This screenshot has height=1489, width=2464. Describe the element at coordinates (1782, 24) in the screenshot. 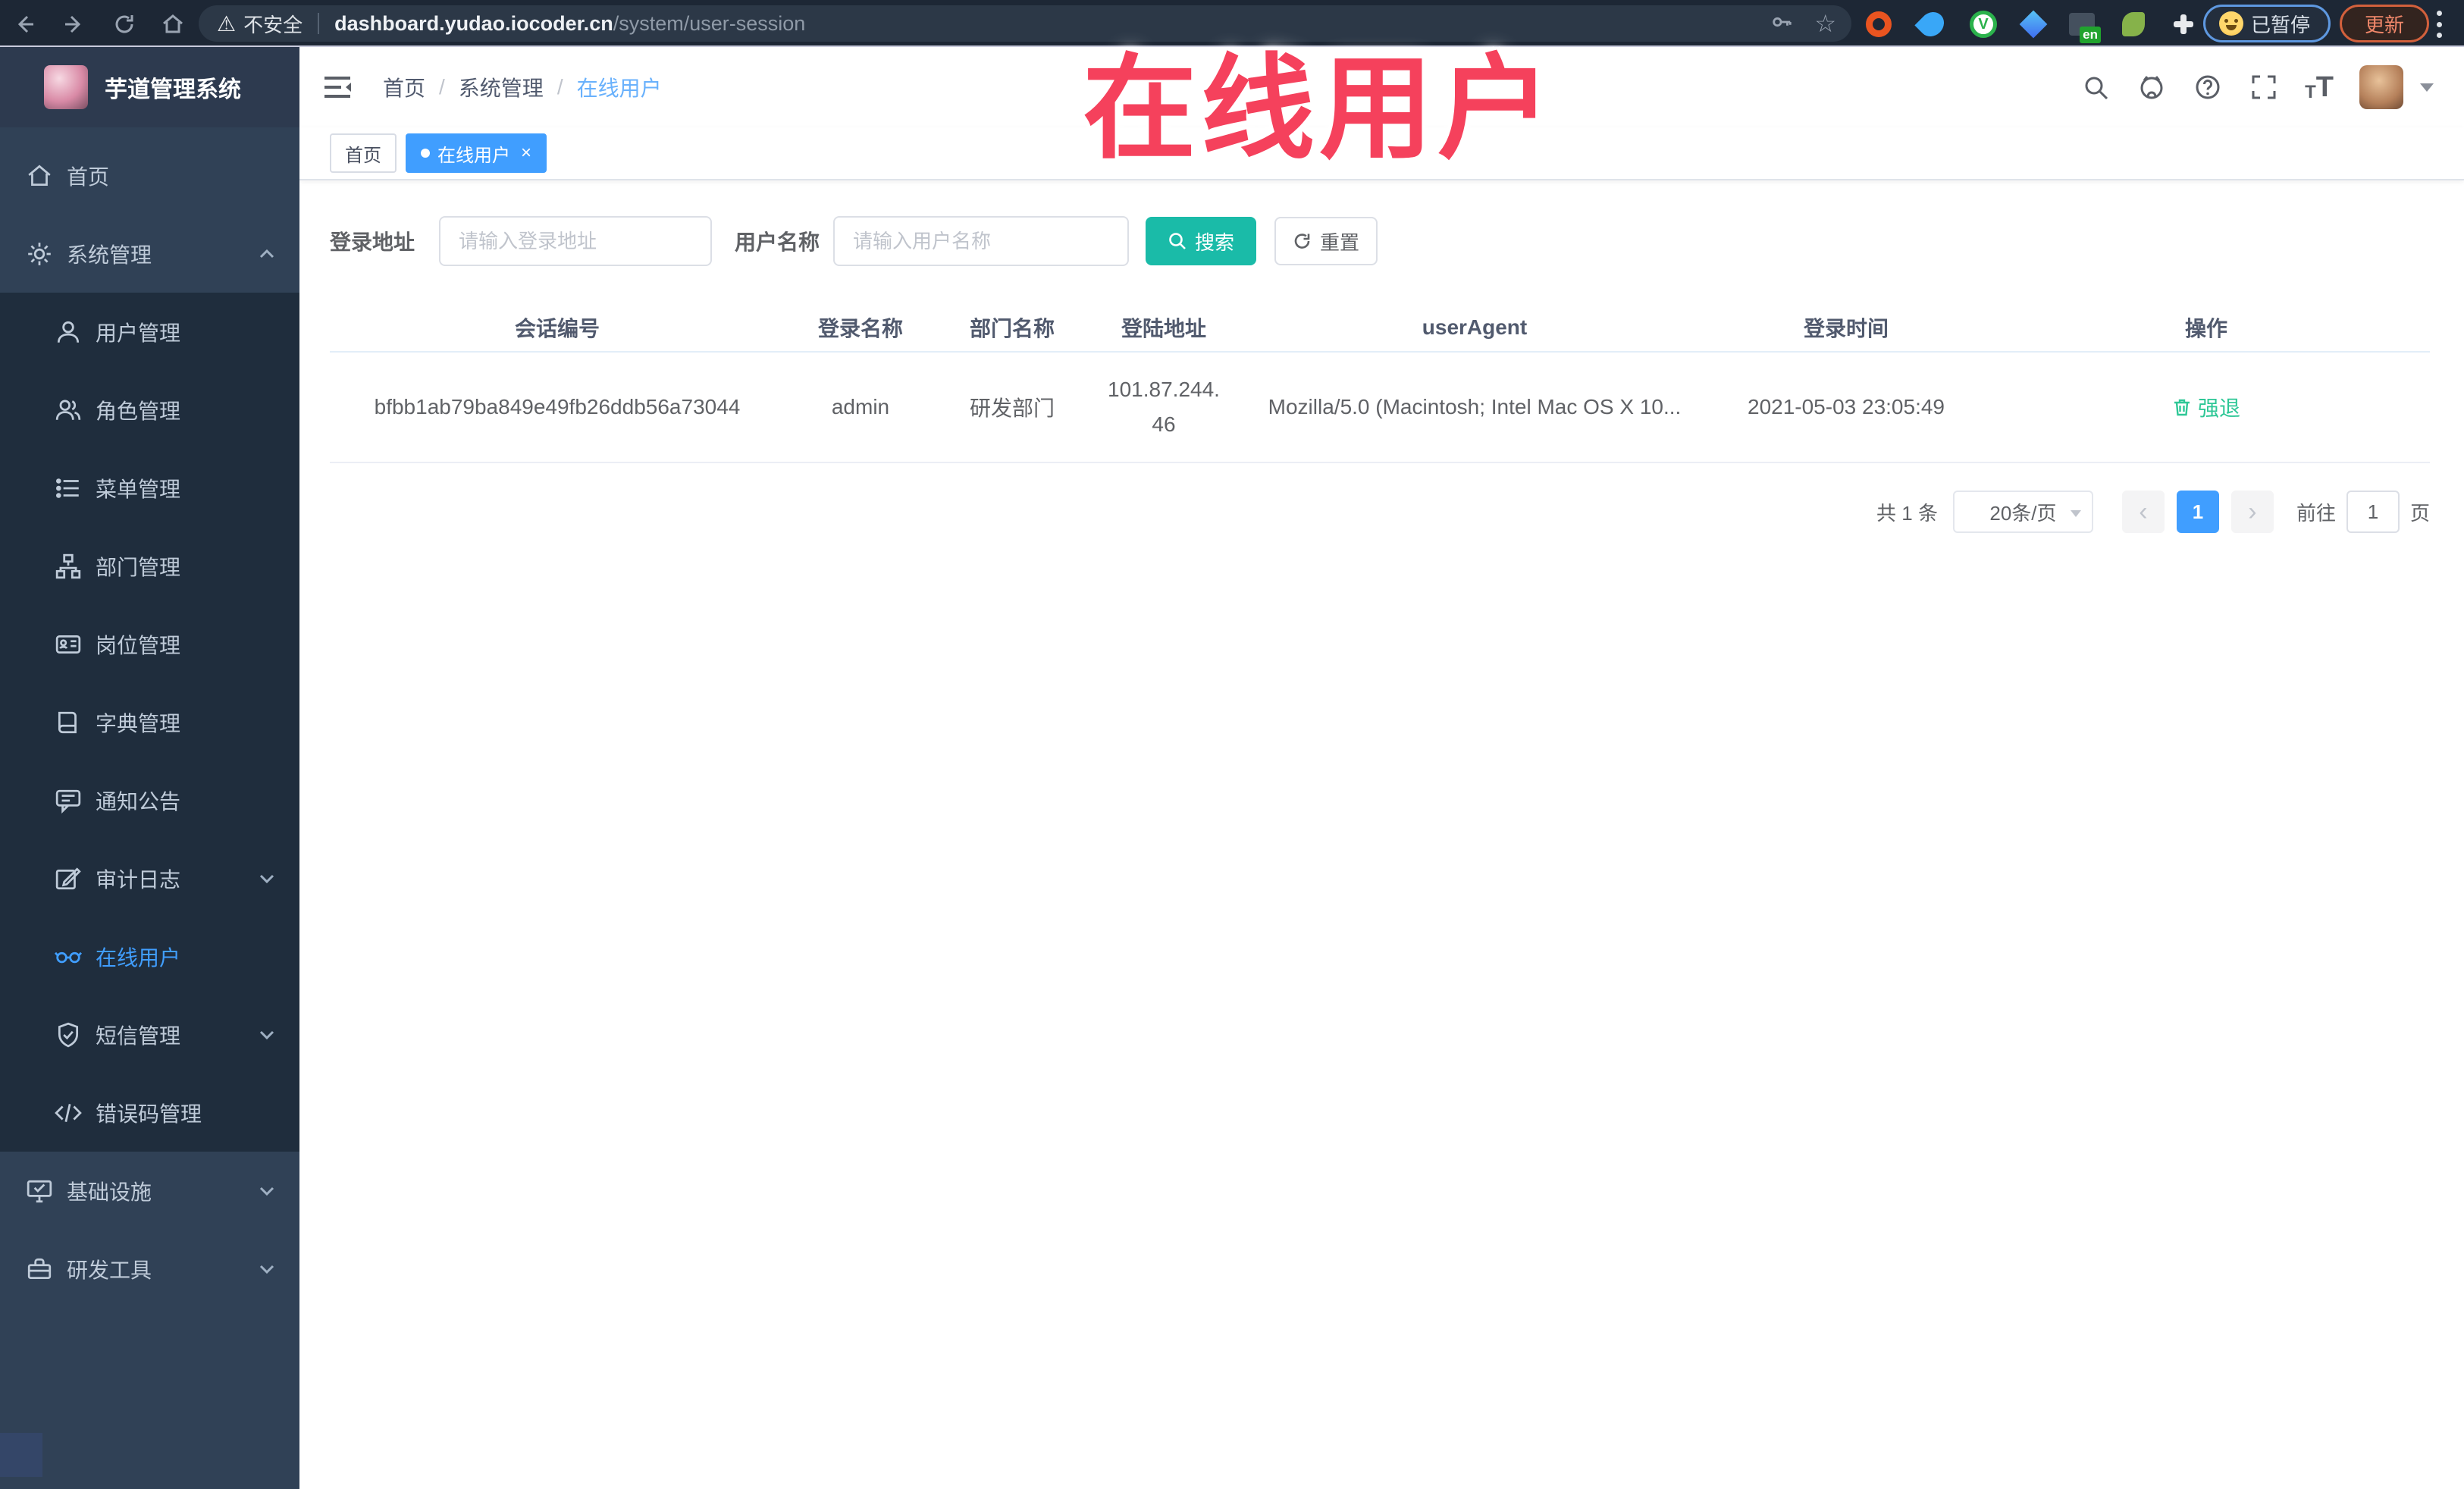

I see `password-key-icon` at that location.